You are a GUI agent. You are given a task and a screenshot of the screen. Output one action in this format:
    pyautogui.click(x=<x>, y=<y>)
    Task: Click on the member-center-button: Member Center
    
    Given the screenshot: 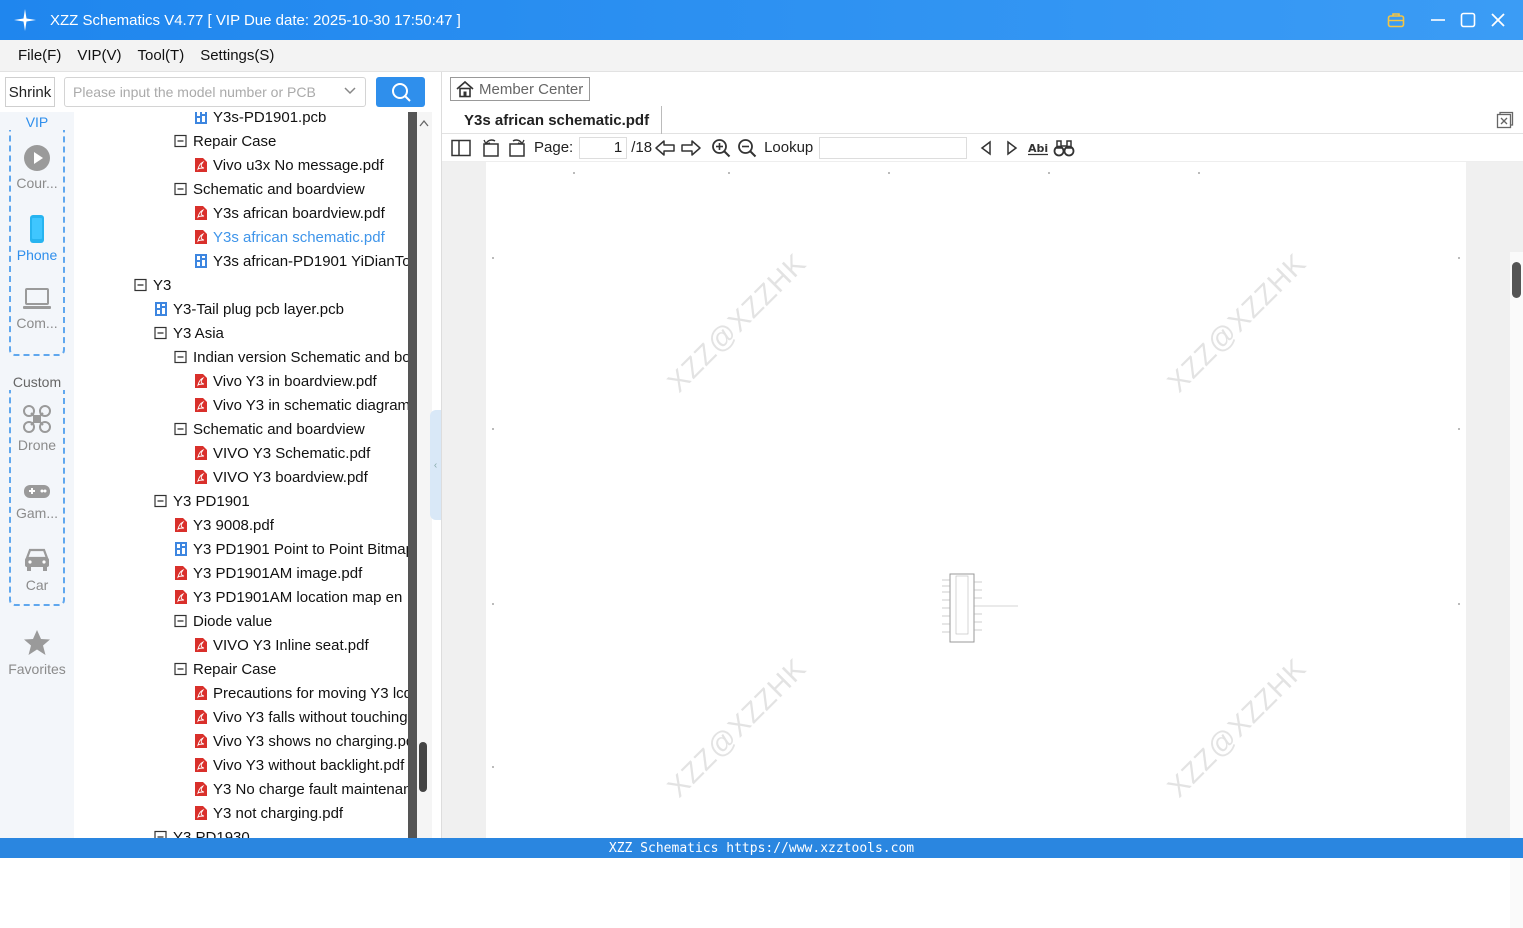 What is the action you would take?
    pyautogui.click(x=520, y=89)
    